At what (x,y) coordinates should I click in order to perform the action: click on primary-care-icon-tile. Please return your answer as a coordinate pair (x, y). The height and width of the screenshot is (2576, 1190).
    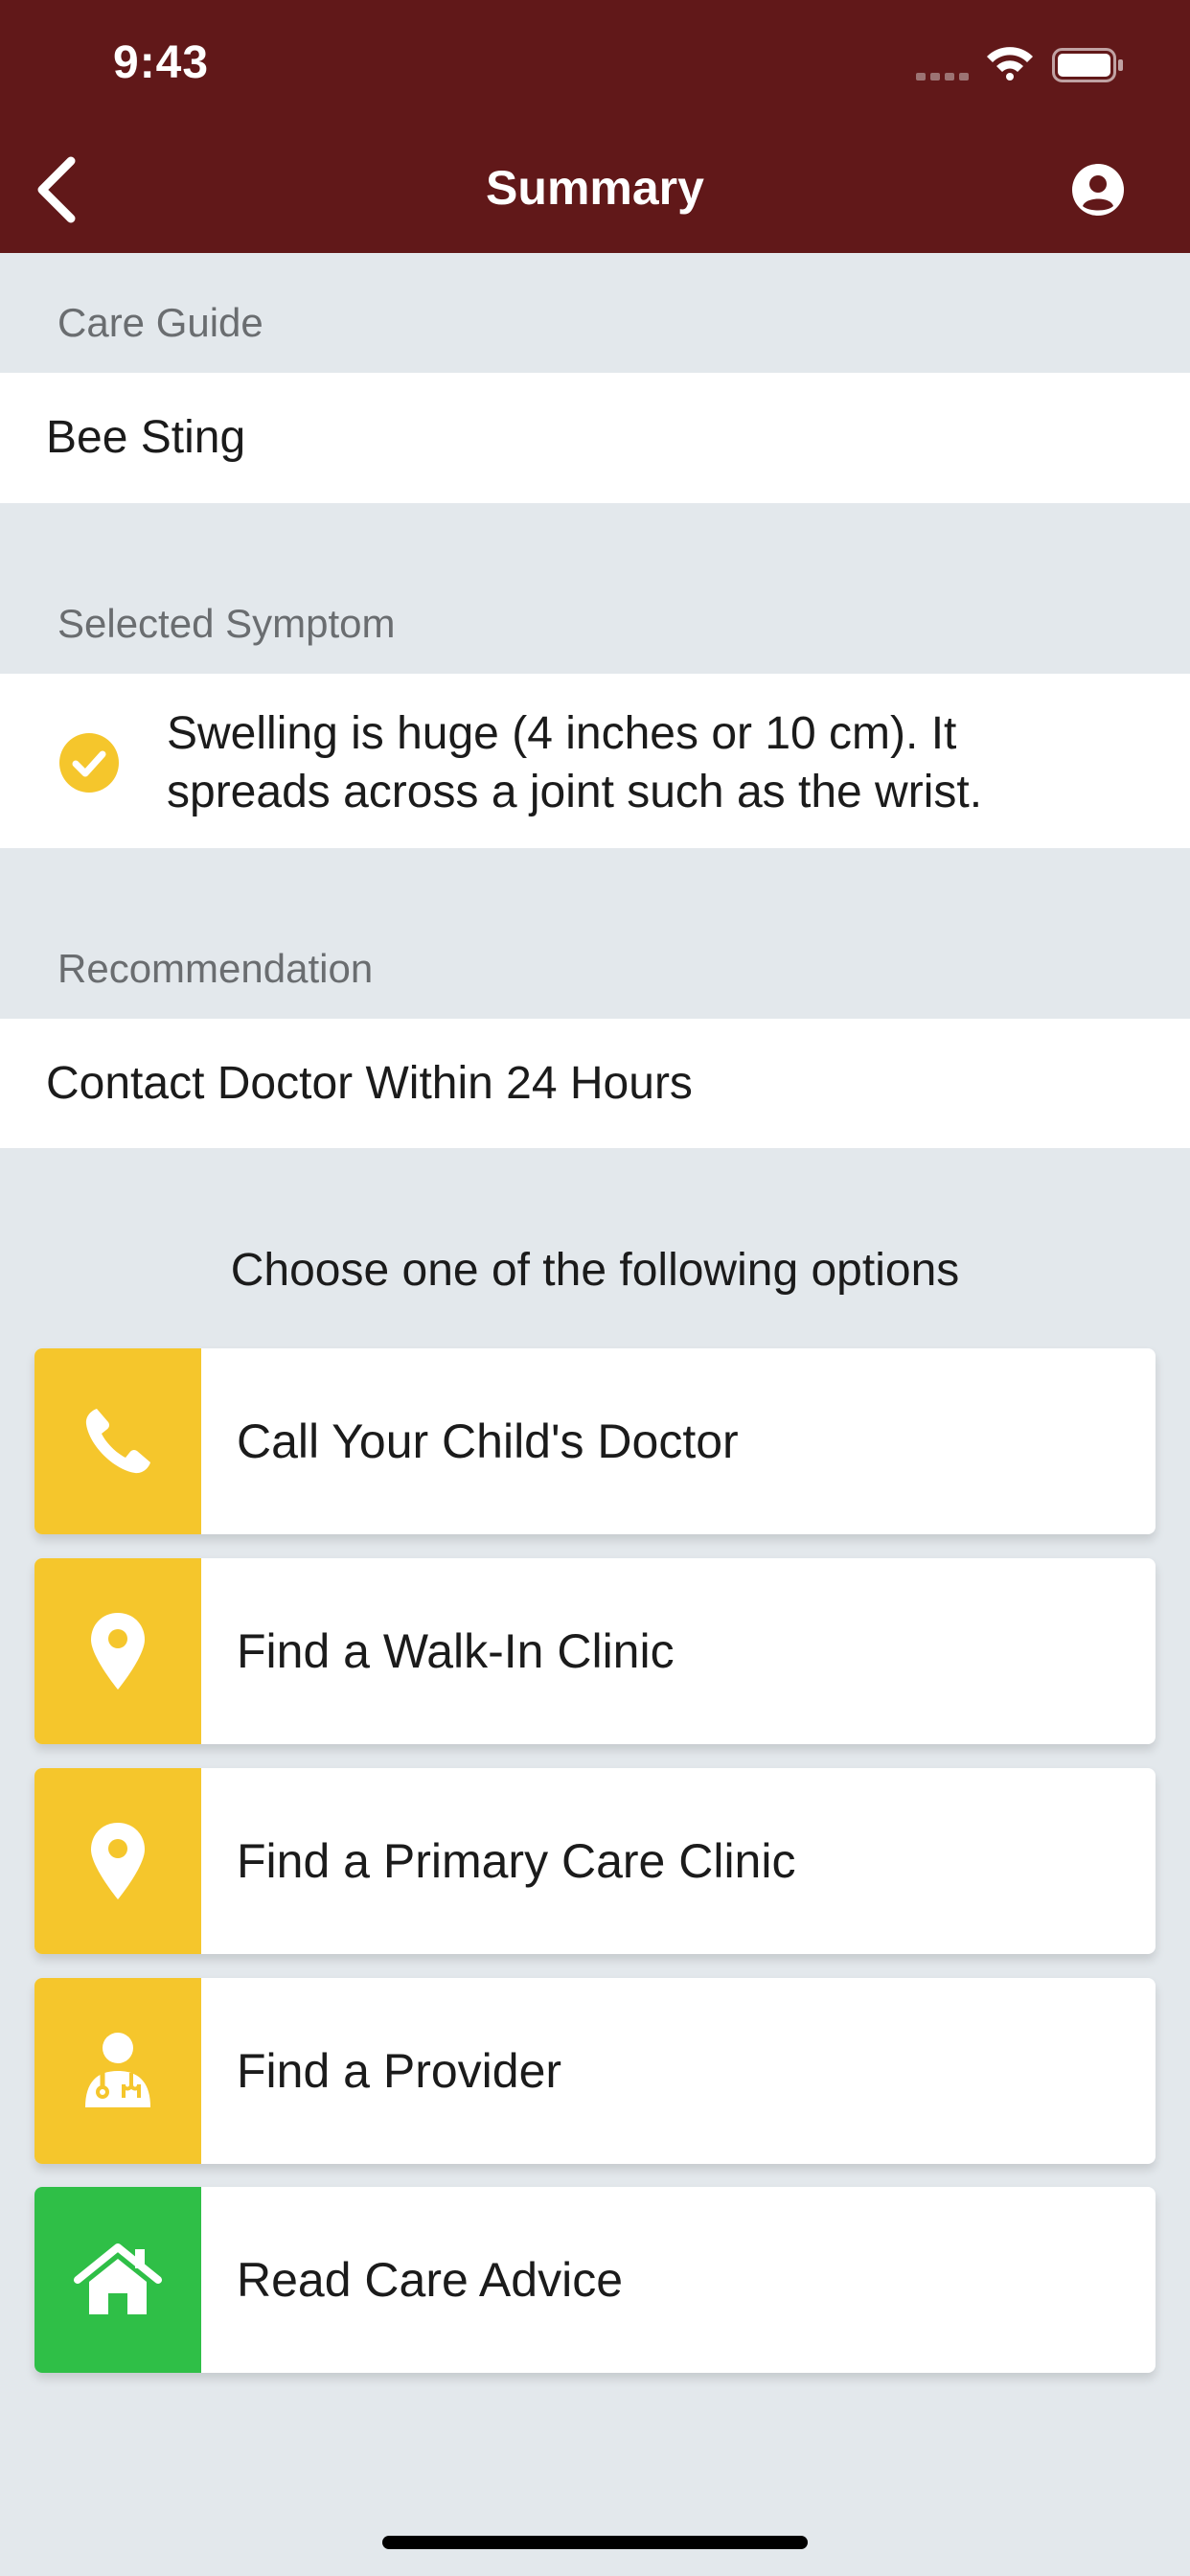
    Looking at the image, I should click on (118, 1861).